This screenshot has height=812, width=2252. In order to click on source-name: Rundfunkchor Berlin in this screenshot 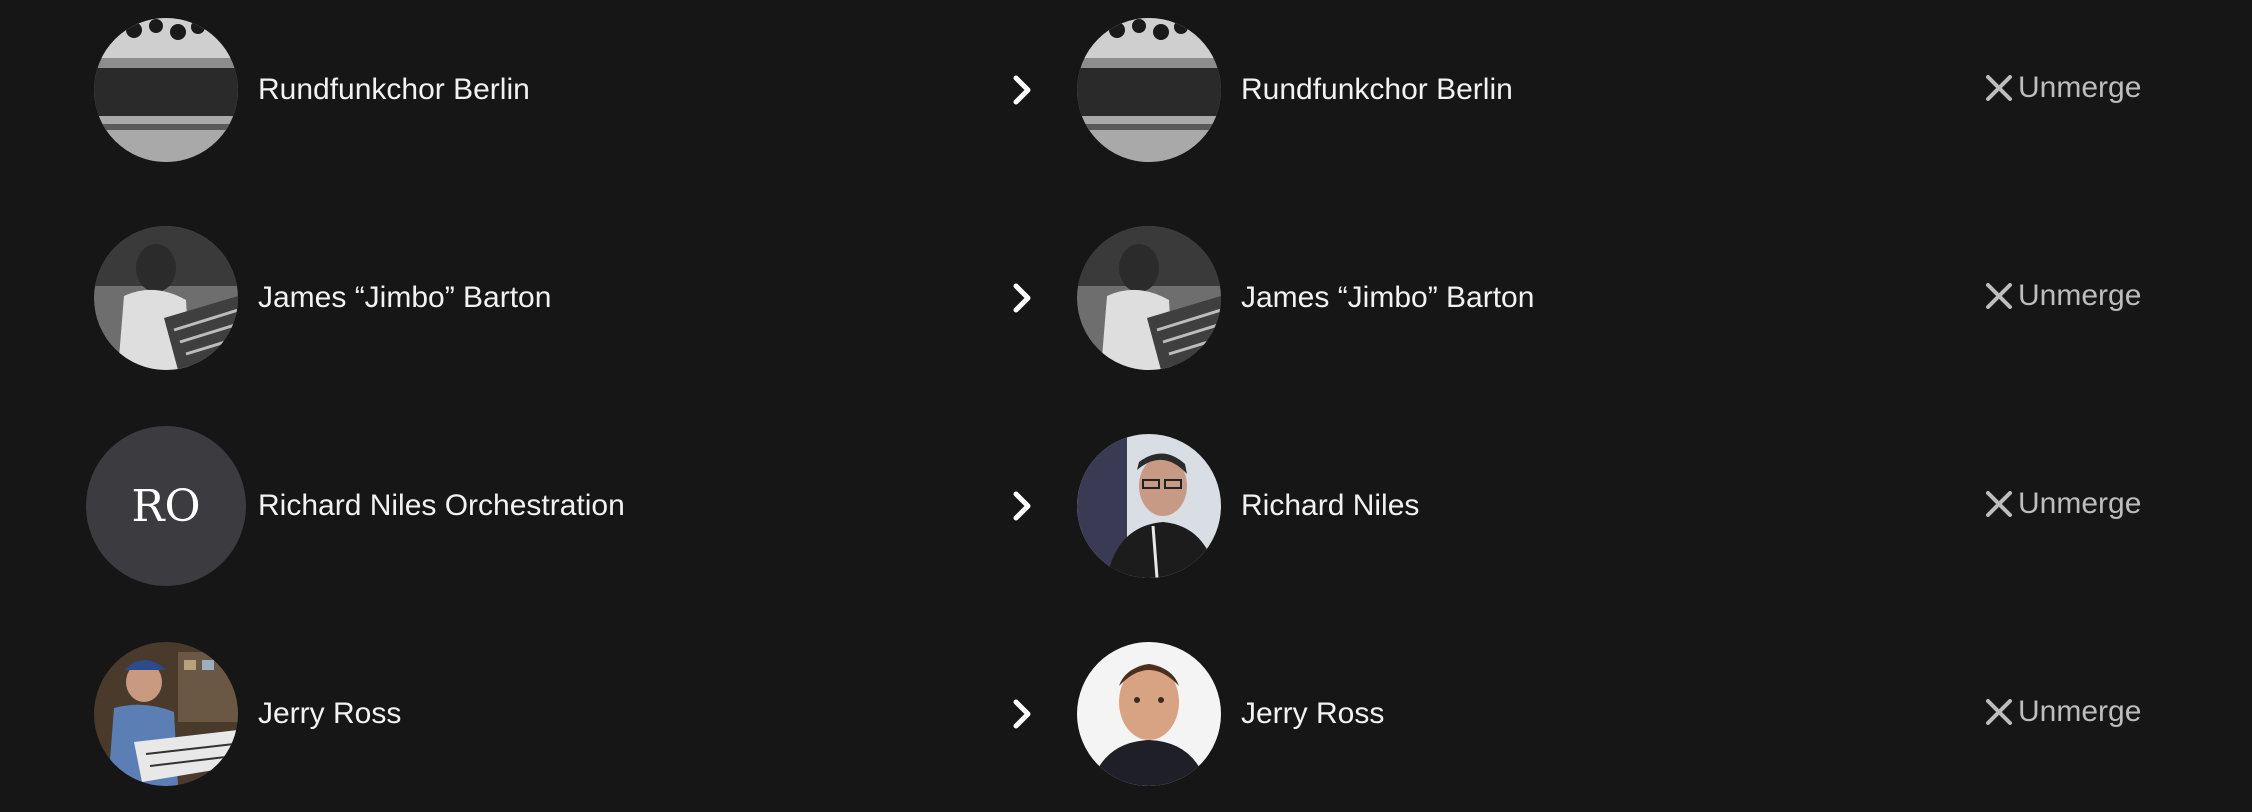, I will do `click(394, 89)`.